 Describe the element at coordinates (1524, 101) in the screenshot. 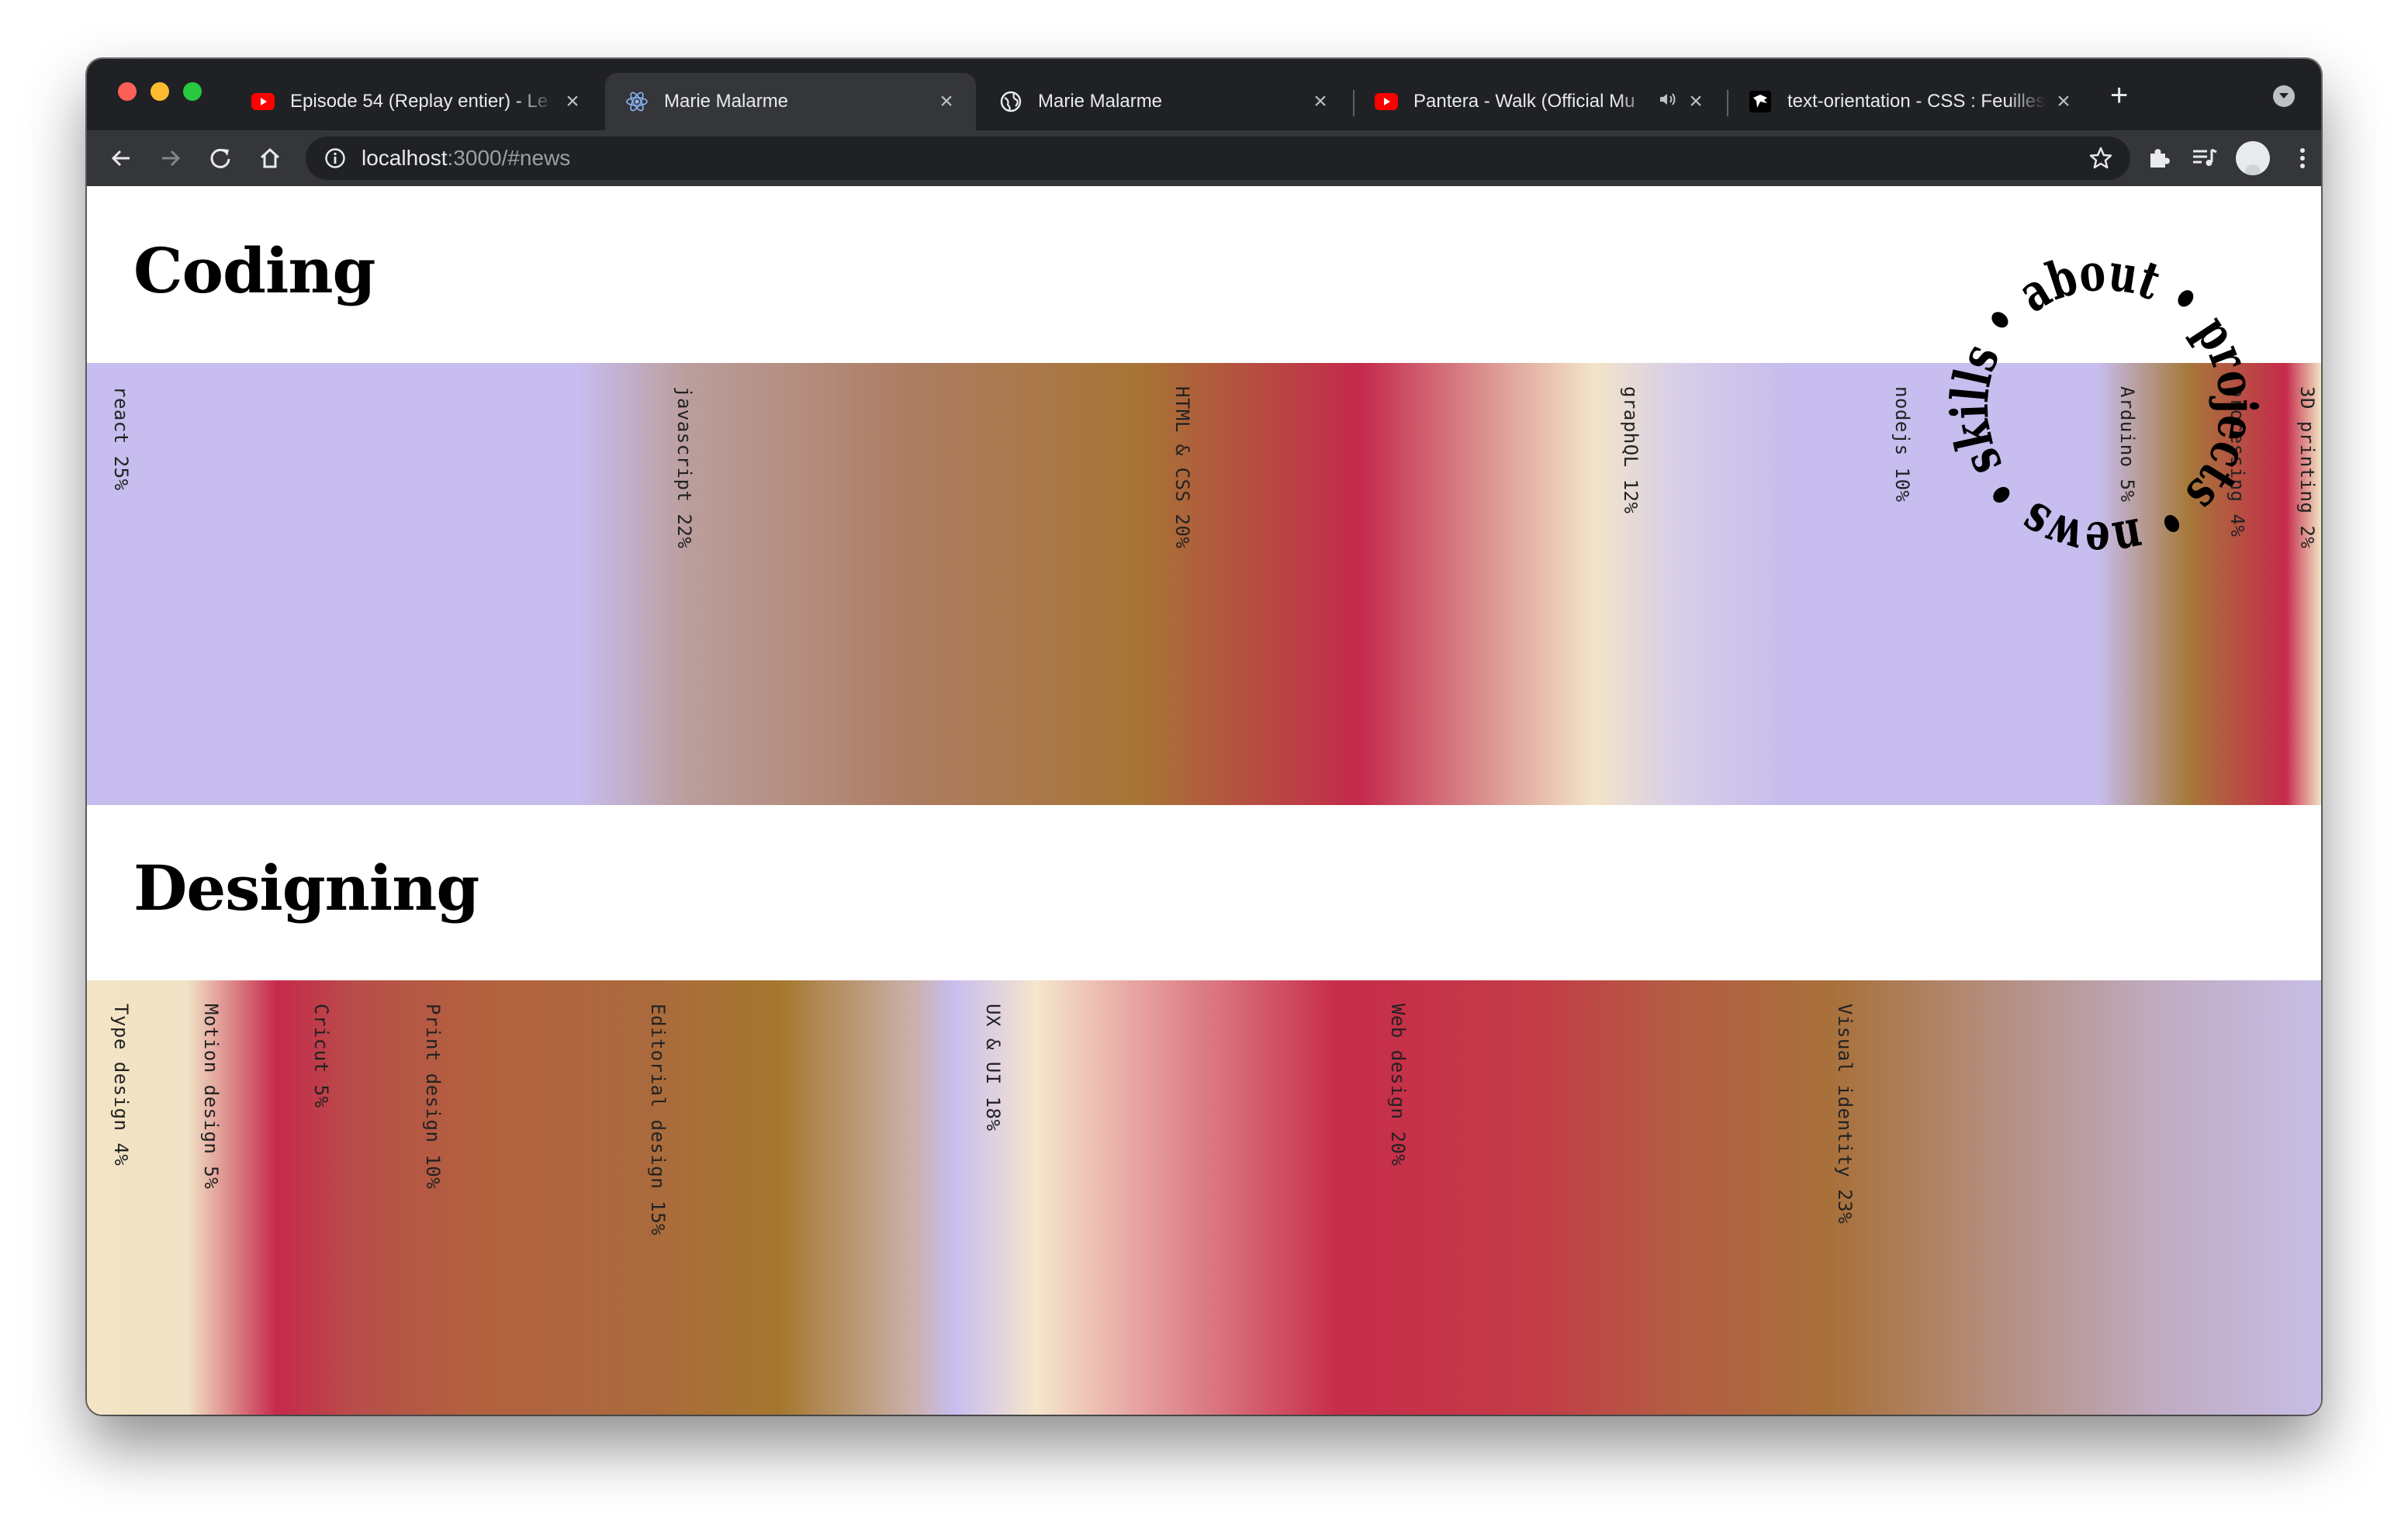

I see `tab-title: Pantera - Walk (Official Mu` at that location.